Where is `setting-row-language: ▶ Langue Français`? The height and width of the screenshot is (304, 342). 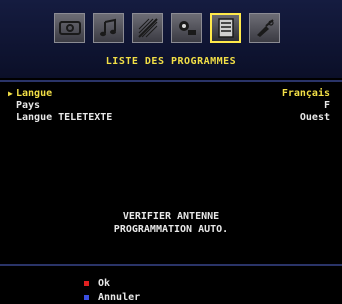
setting-row-language: ▶ Langue Français is located at coordinates (171, 94).